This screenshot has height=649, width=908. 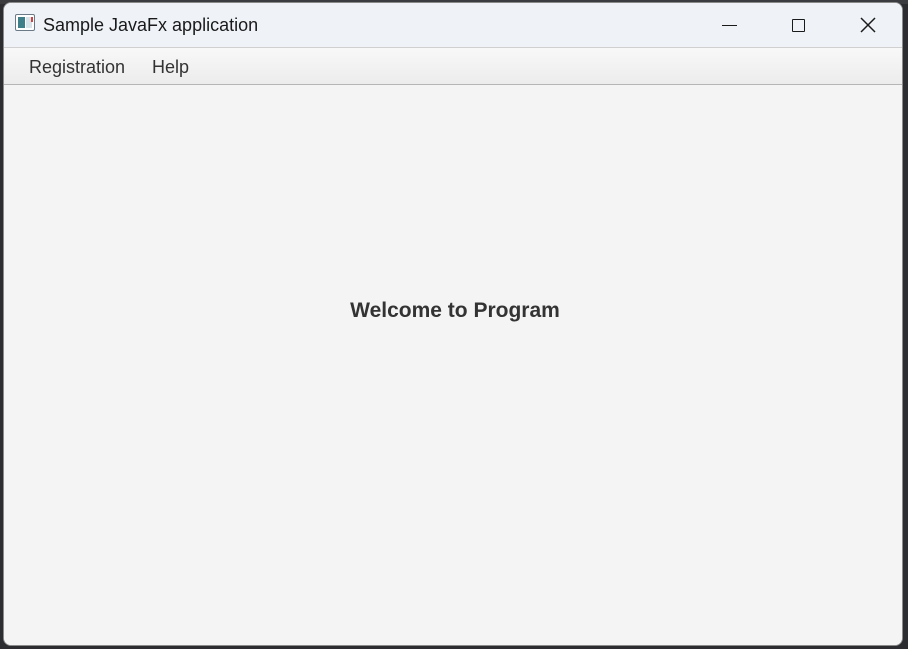 What do you see at coordinates (77, 66) in the screenshot?
I see `menu-registration: Registration` at bounding box center [77, 66].